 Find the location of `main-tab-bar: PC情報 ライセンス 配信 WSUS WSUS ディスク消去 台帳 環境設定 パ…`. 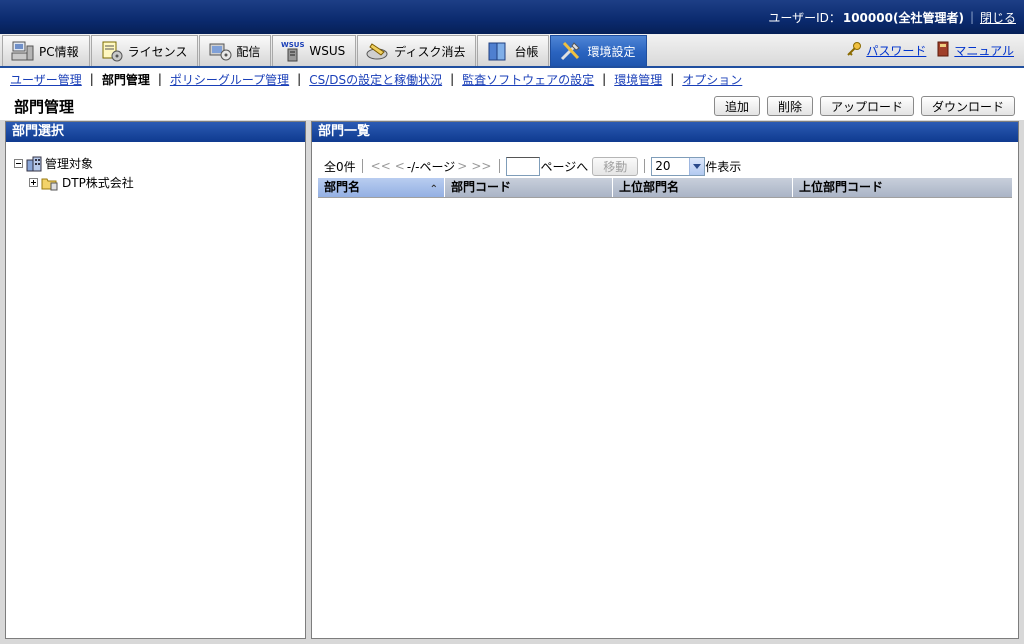

main-tab-bar: PC情報 ライセンス 配信 WSUS WSUS ディスク消去 台帳 環境設定 パ… is located at coordinates (512, 51).